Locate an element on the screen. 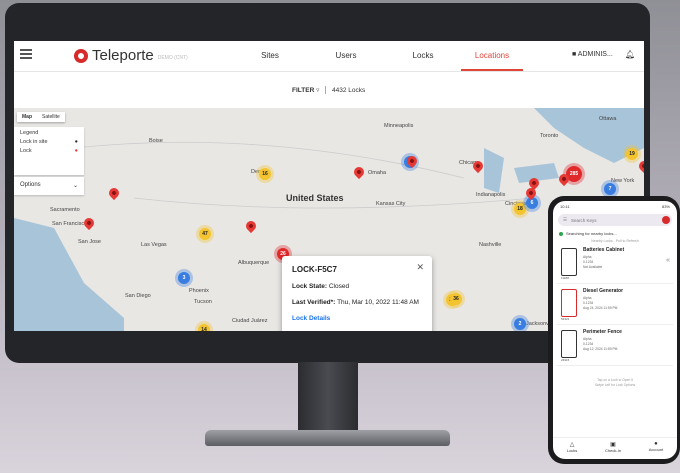 The height and width of the screenshot is (473, 680). lock-id: LOCK-F5C7 is located at coordinates (314, 269).